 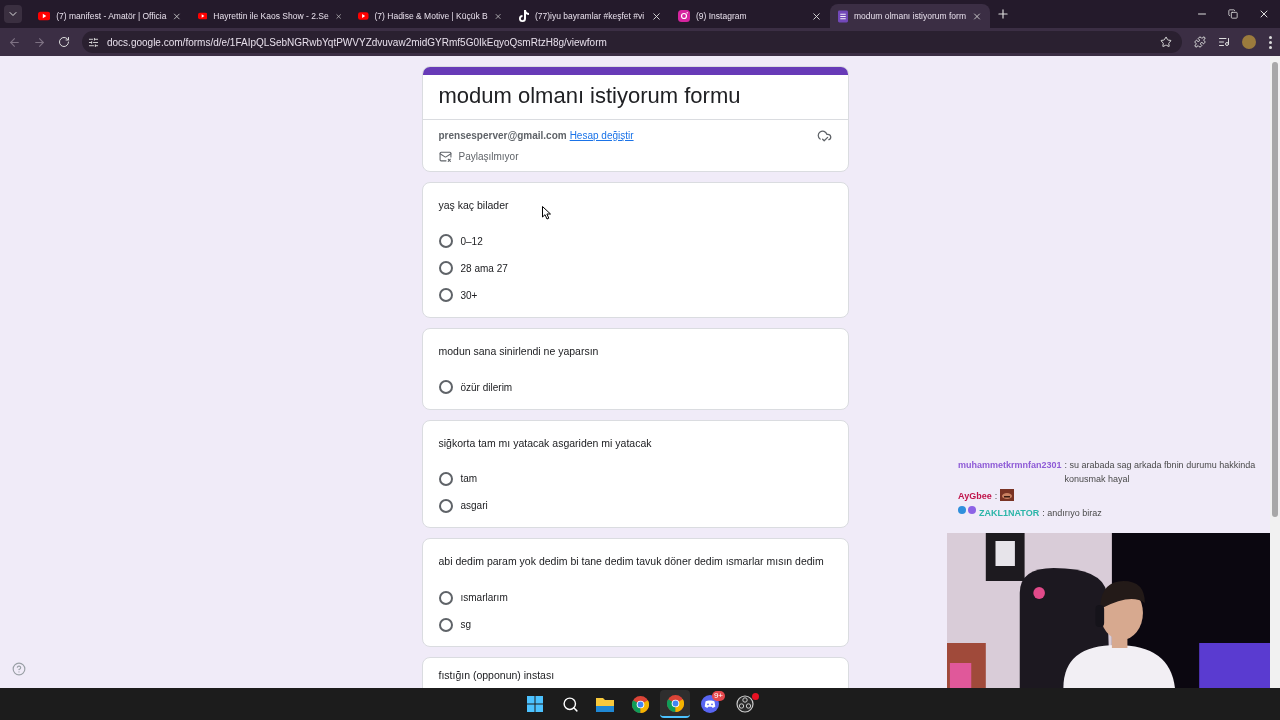 What do you see at coordinates (523, 16) in the screenshot?
I see `music-note-icon` at bounding box center [523, 16].